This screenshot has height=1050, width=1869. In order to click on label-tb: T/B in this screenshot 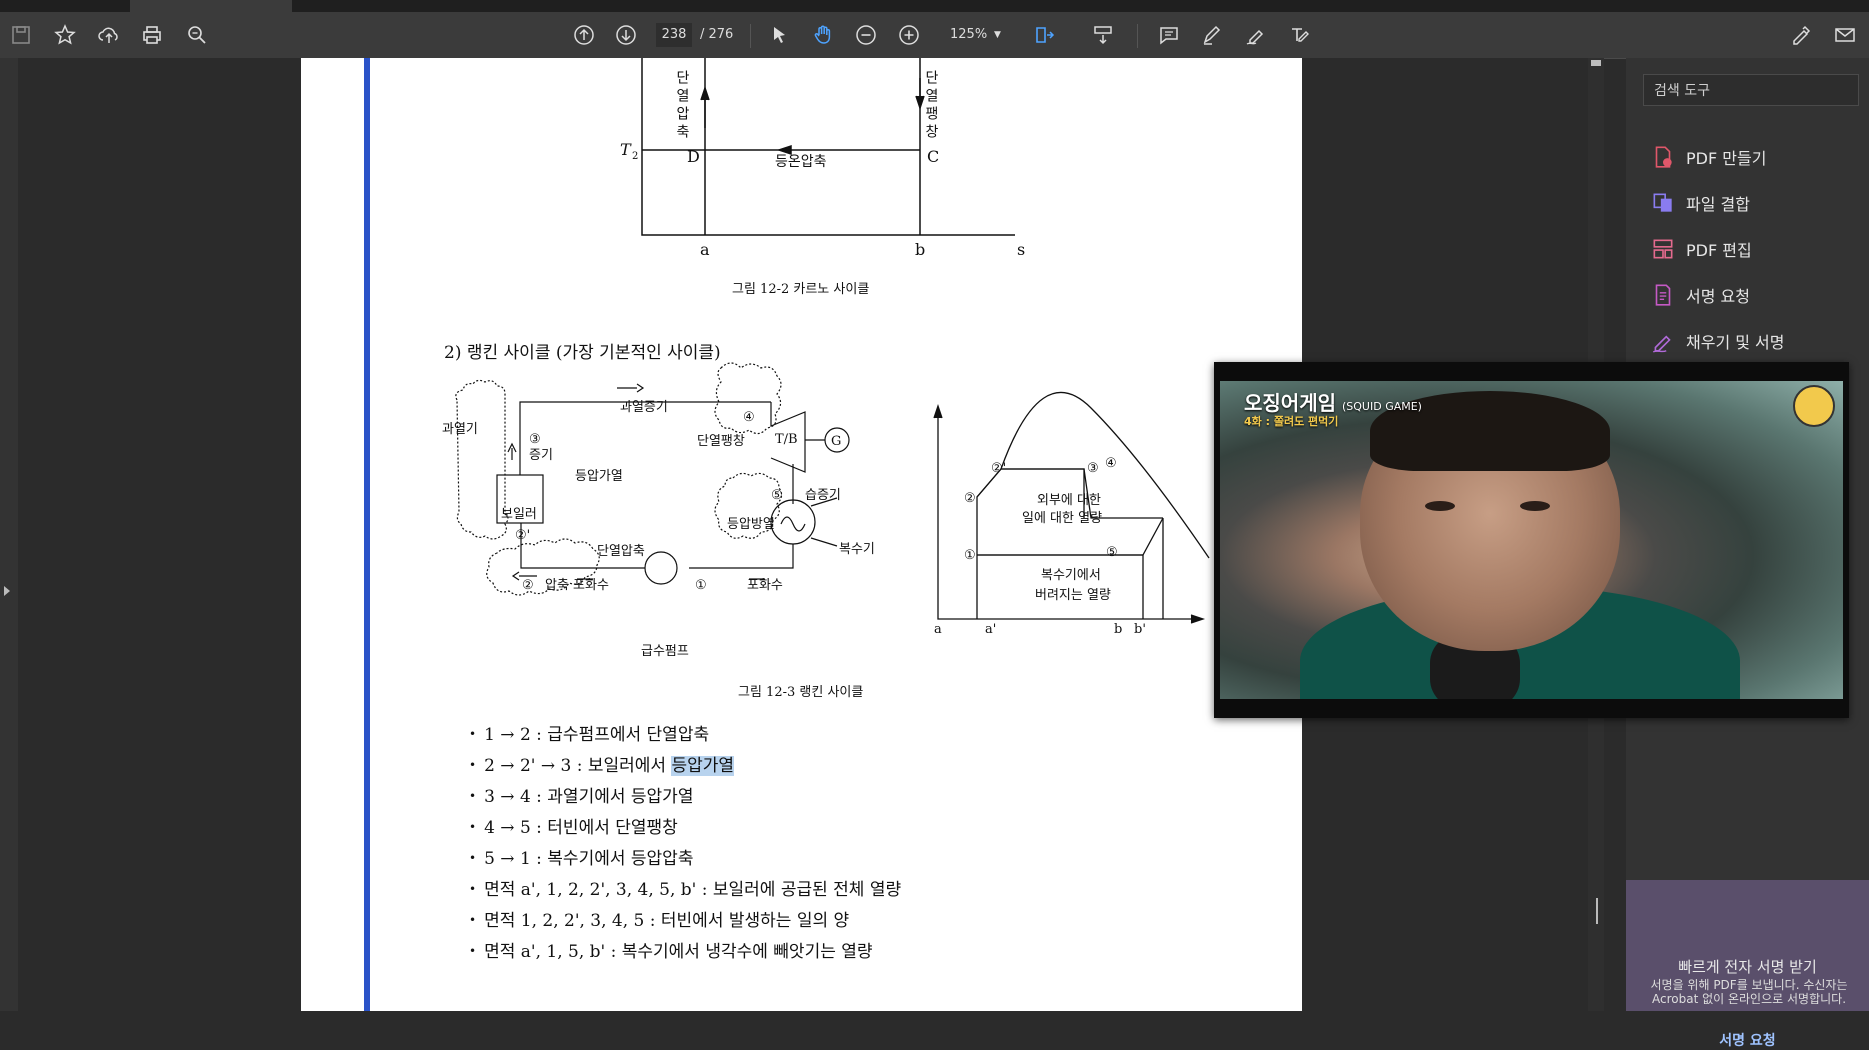, I will do `click(786, 439)`.